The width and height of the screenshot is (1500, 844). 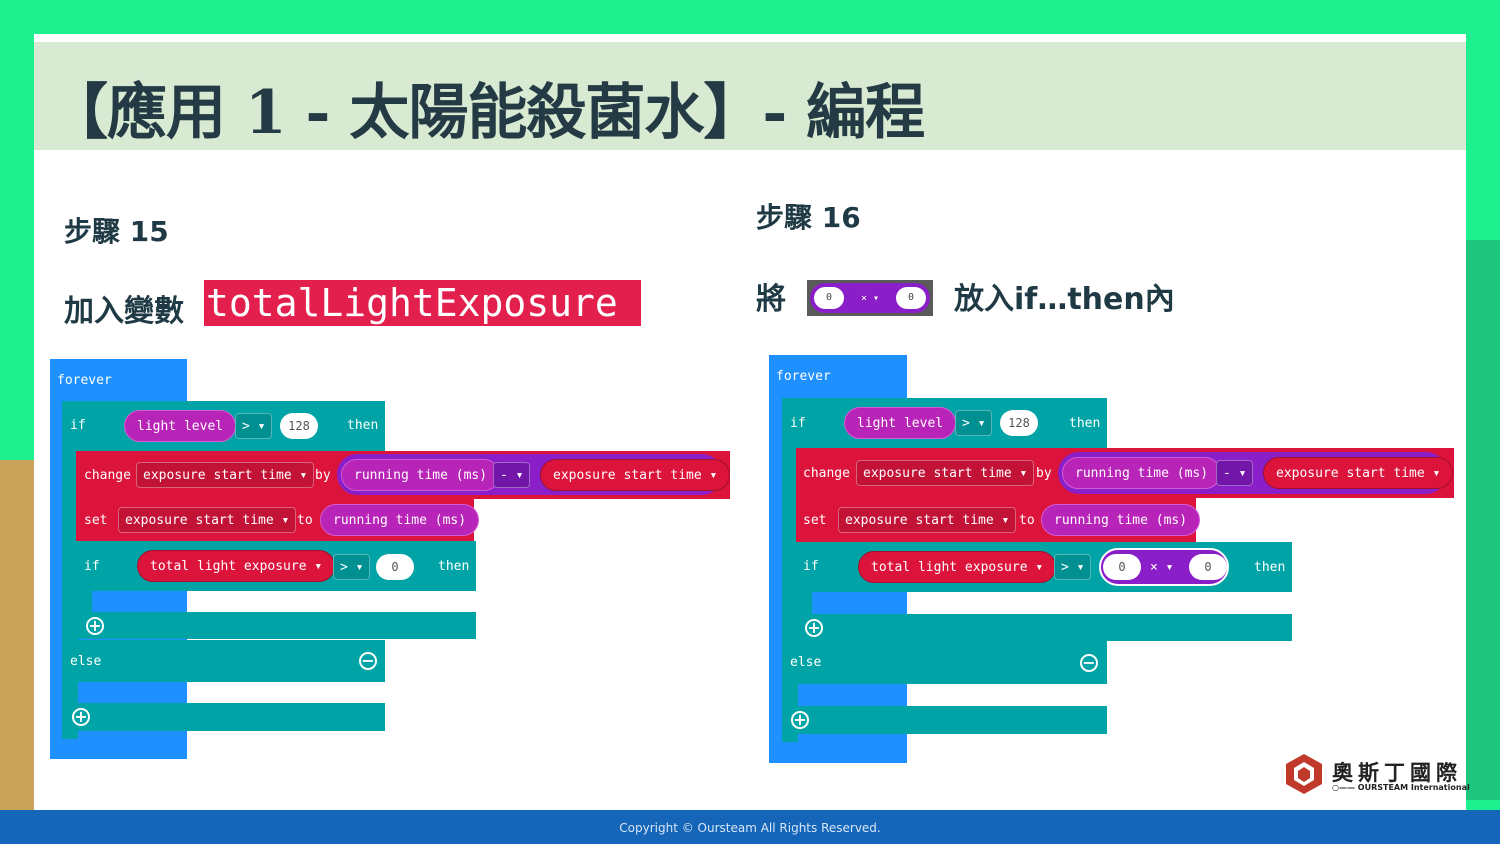 I want to click on inner-if-label-right: if, so click(x=811, y=566).